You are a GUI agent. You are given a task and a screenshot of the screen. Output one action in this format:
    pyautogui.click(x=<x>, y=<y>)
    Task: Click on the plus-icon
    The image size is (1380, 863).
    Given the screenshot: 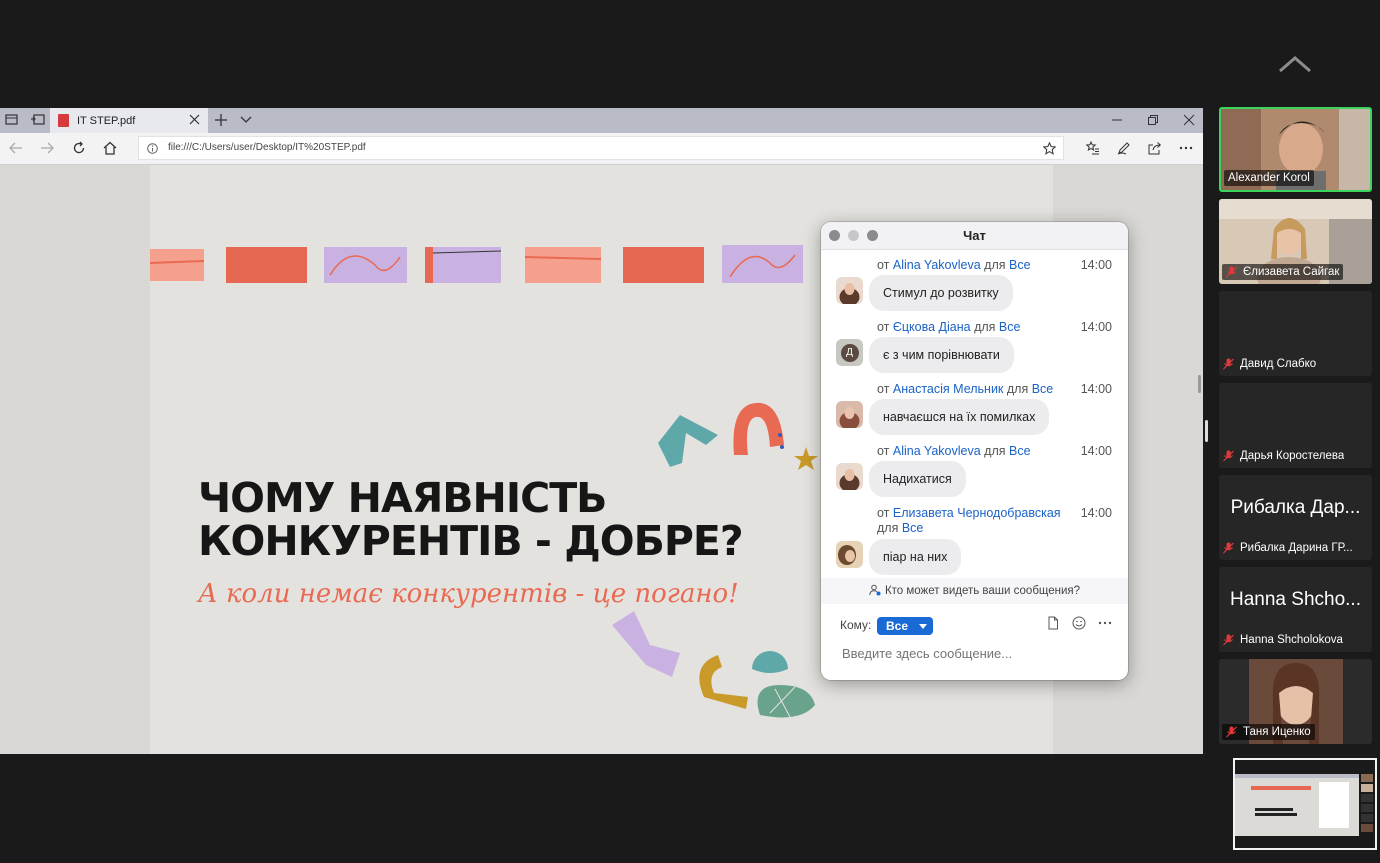 What is the action you would take?
    pyautogui.click(x=221, y=120)
    